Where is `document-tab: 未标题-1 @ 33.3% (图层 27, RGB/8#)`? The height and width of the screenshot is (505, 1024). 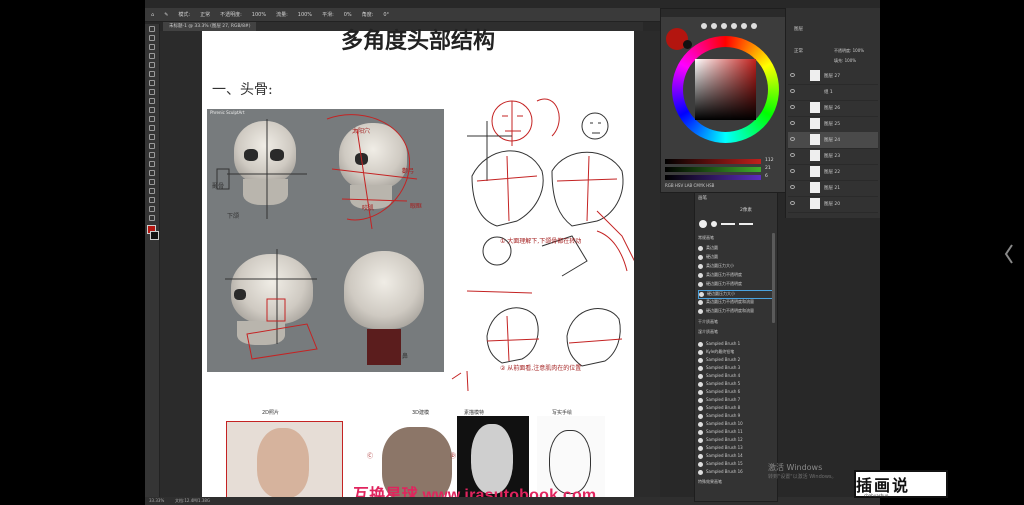
document-tab: 未标题-1 @ 33.3% (图层 27, RGB/8#) is located at coordinates (210, 26).